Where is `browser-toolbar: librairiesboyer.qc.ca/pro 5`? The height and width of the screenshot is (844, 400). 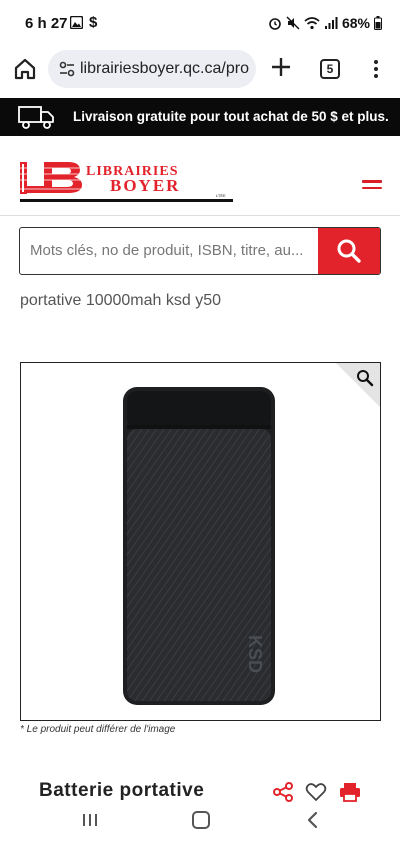
browser-toolbar: librairiesboyer.qc.ca/pro 5 is located at coordinates (200, 70).